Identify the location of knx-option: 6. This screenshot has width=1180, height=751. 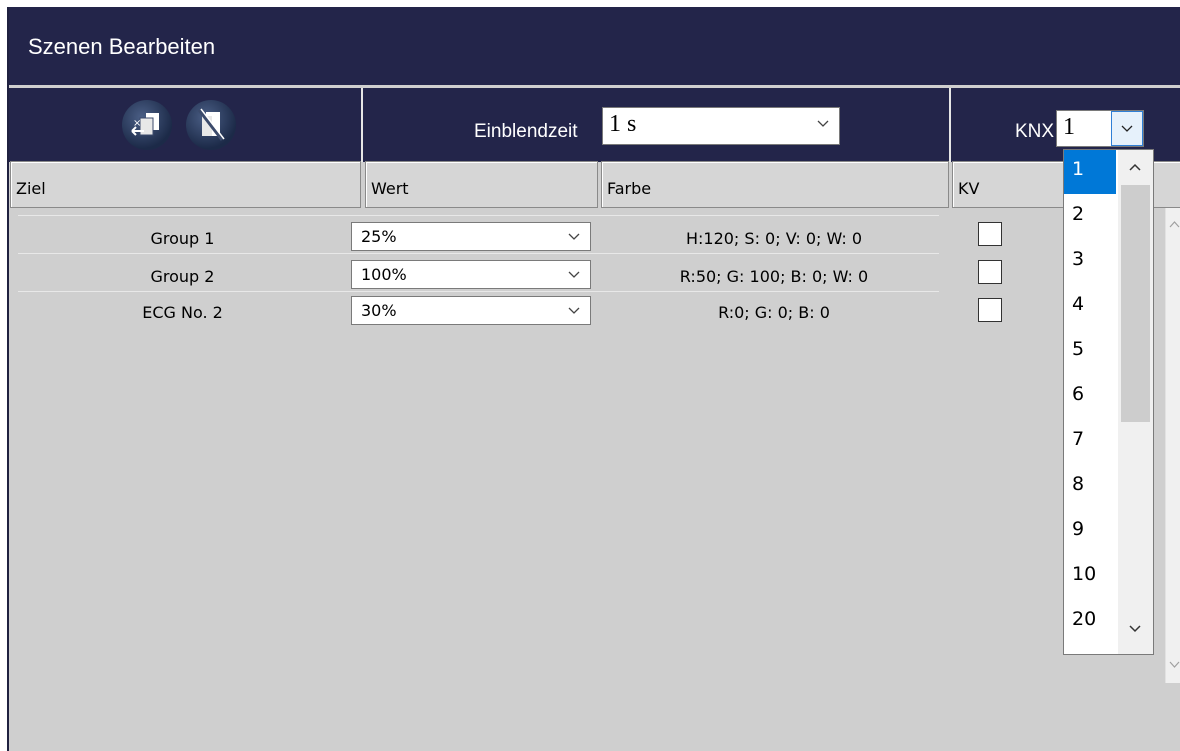
(1090, 397).